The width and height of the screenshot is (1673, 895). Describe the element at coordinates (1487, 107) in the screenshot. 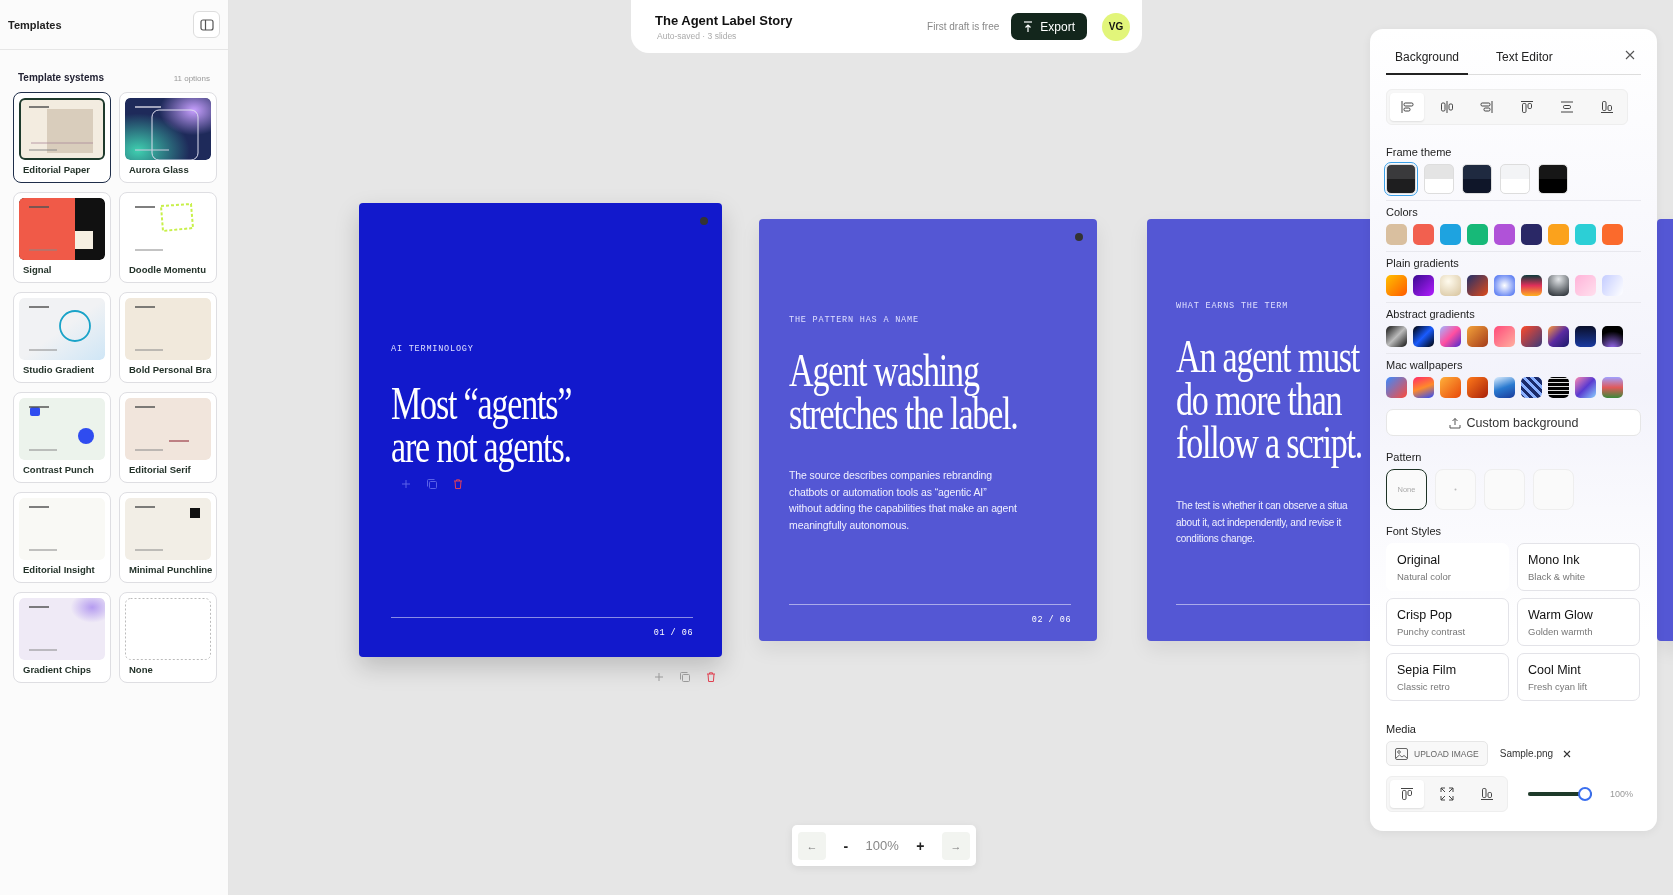

I see `align-right-icon` at that location.